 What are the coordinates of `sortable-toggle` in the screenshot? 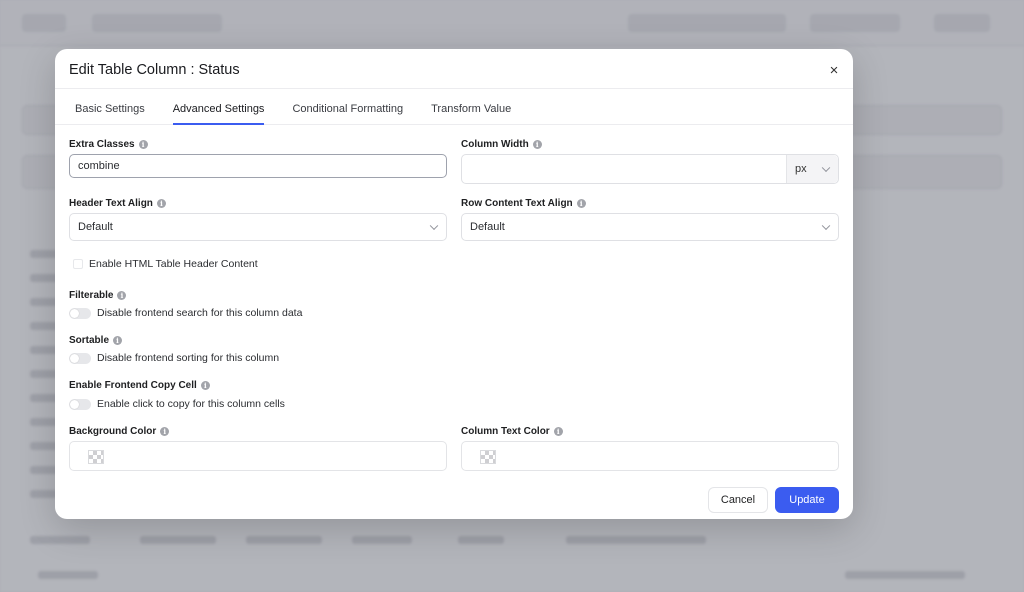 It's located at (80, 358).